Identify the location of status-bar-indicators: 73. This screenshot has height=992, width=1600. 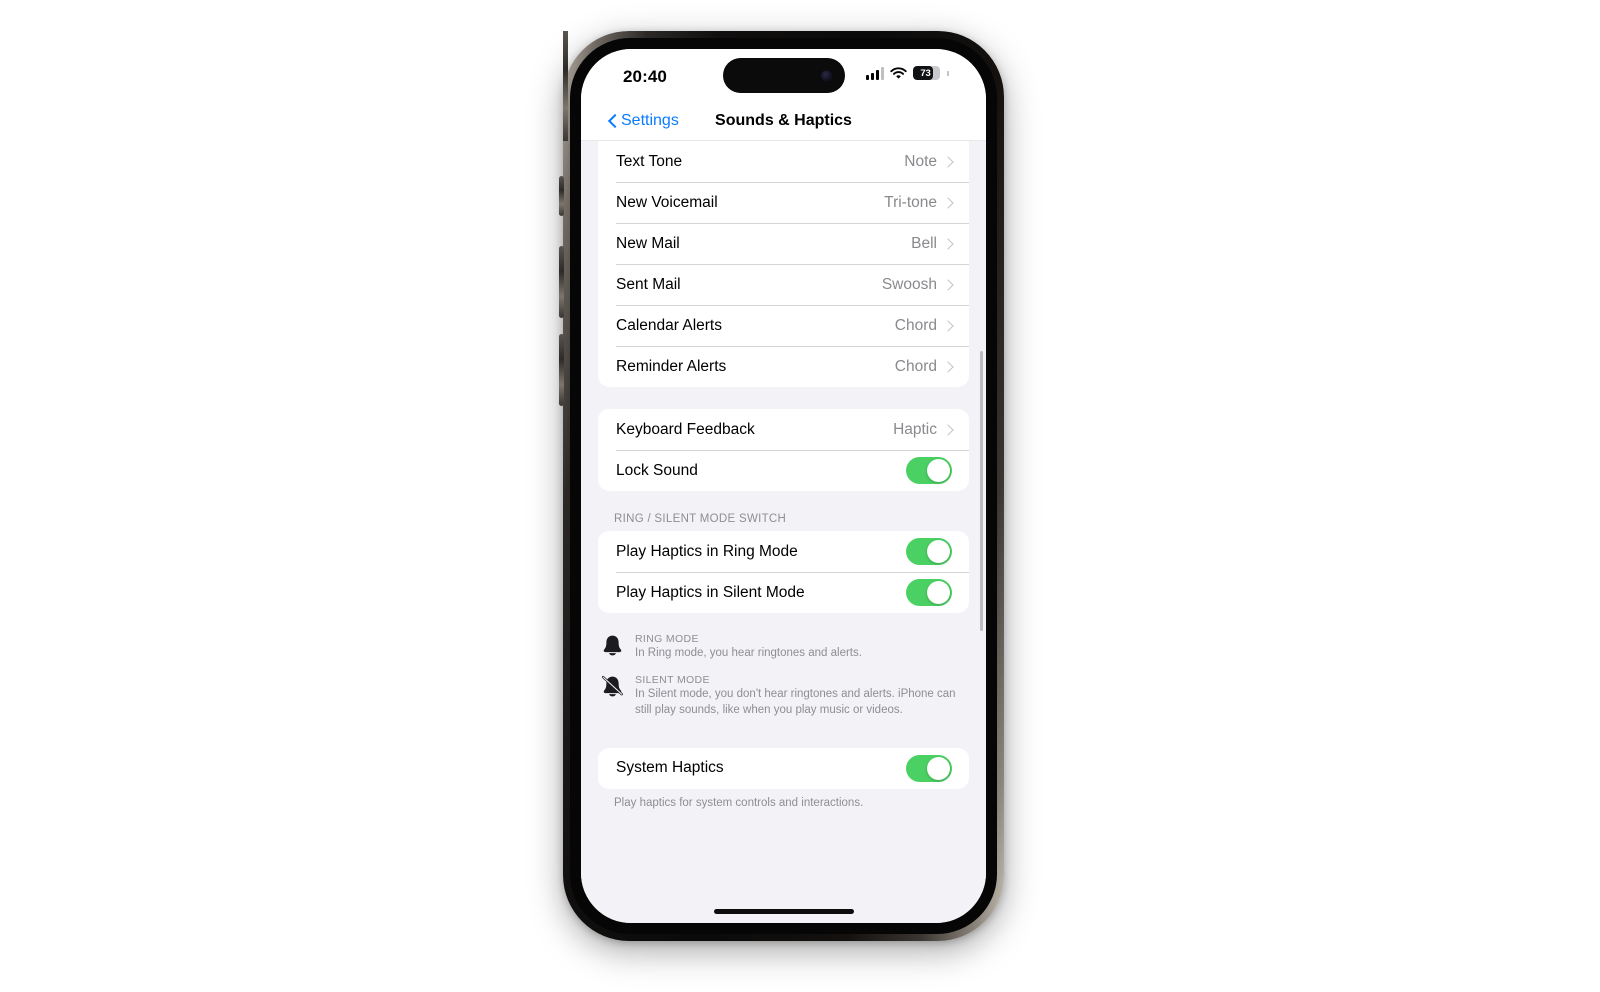
(907, 73).